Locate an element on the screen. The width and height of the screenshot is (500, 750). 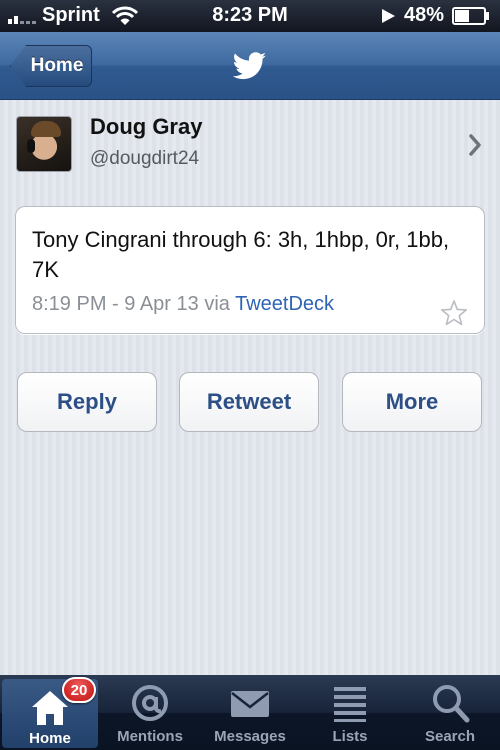
star-icon is located at coordinates (454, 313).